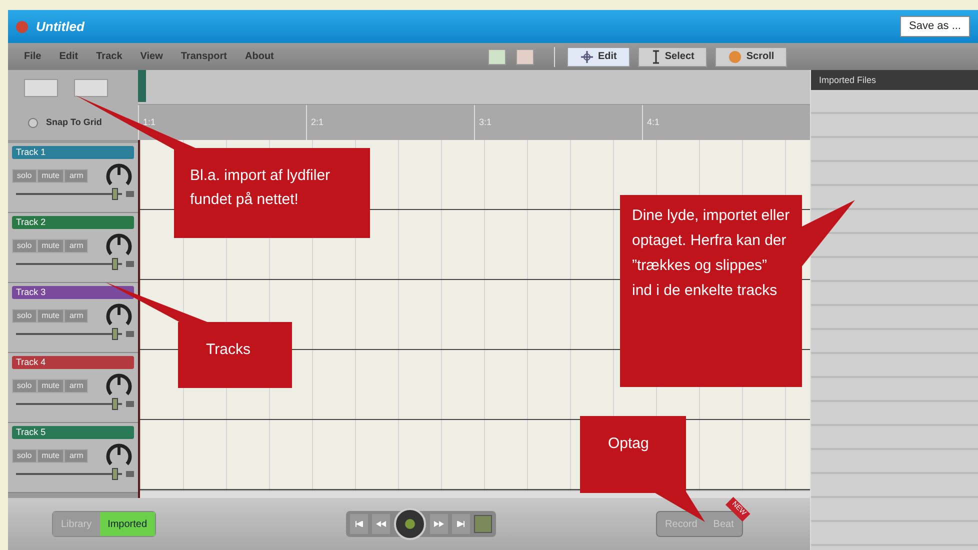 Image resolution: width=978 pixels, height=550 pixels. Describe the element at coordinates (598, 56) in the screenshot. I see `tool-button: Edit` at that location.